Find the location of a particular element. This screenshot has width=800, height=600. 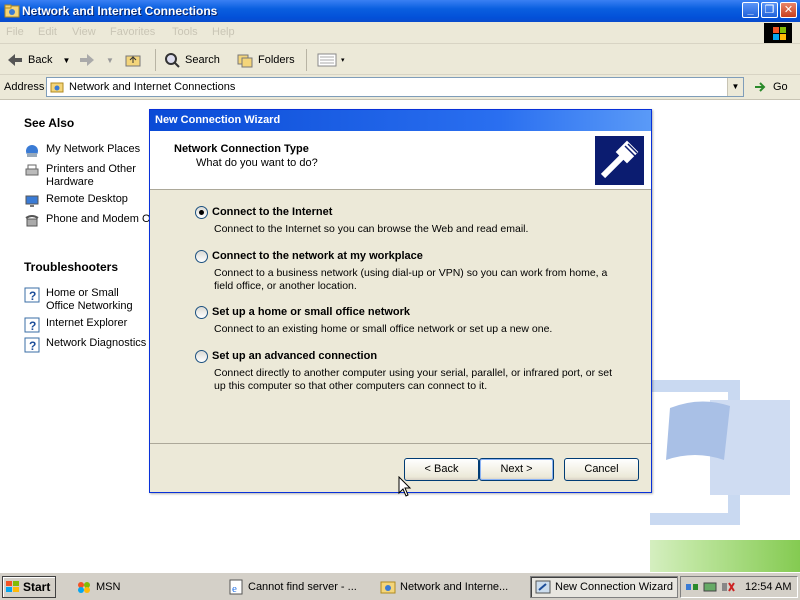

toolbar: Back ▼ ▼ Search Folders ▾ is located at coordinates (400, 59).